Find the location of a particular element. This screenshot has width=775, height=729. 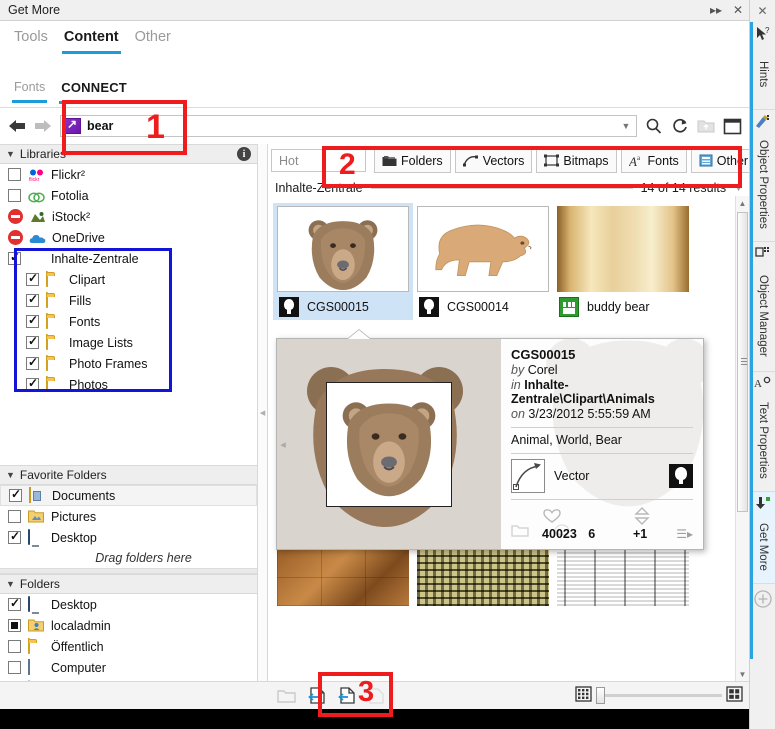

rail-tab-label: Text Properties is located at coordinates (763, 440).